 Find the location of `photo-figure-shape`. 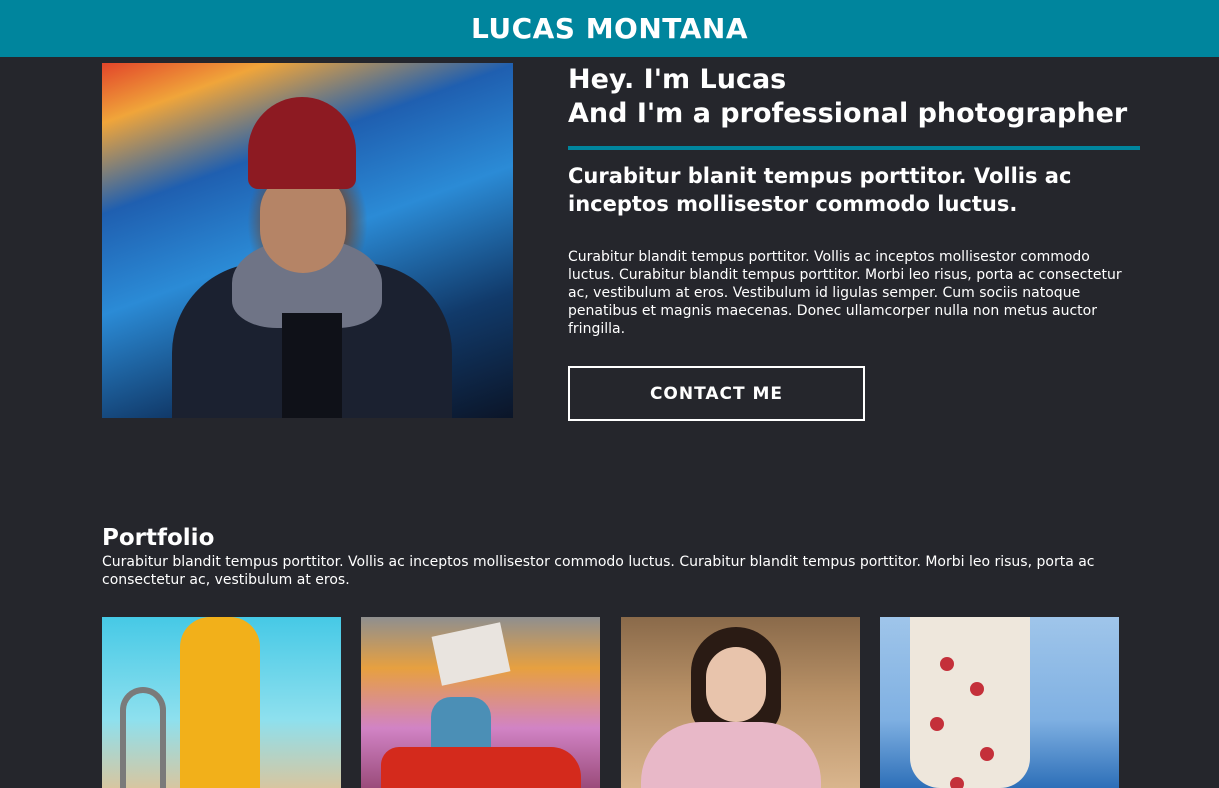

photo-figure-shape is located at coordinates (220, 702).